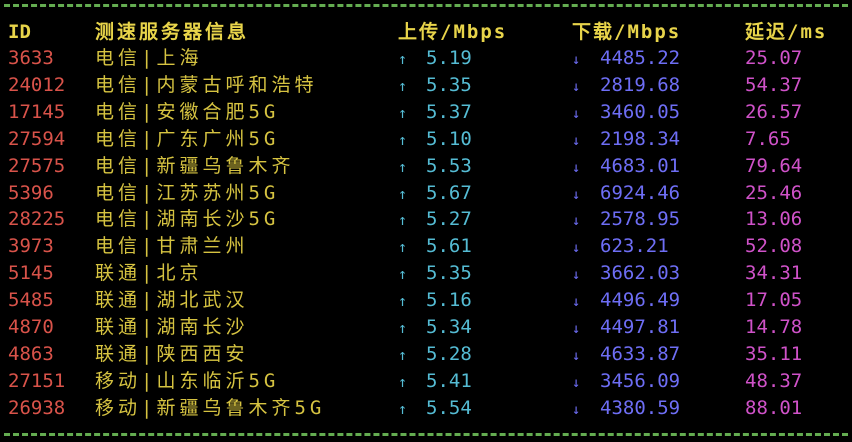  What do you see at coordinates (626, 194) in the screenshot?
I see `download-cell: ↓ 6924.46` at bounding box center [626, 194].